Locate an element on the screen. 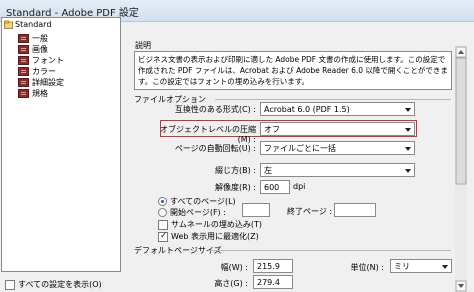  embed-thumbnails-checkbox: サムネールの埋め込み(T) is located at coordinates (210, 224).